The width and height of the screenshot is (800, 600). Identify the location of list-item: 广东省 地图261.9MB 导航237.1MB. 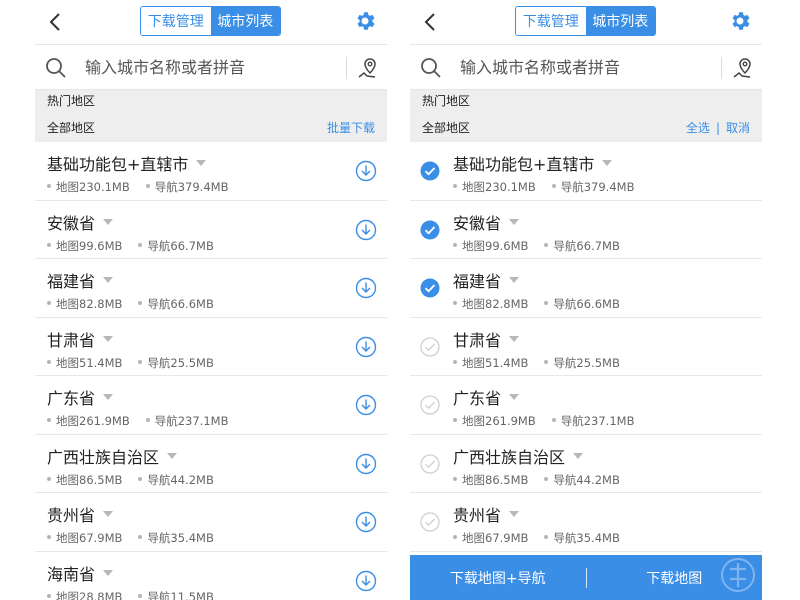
(586, 405).